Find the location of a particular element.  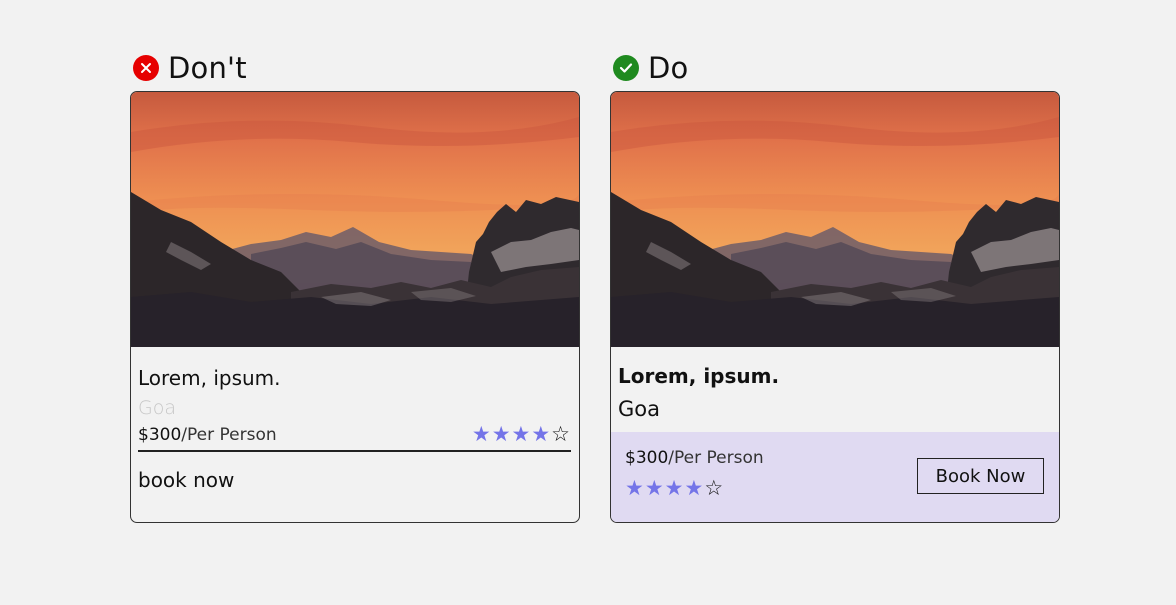

divider is located at coordinates (354, 451).